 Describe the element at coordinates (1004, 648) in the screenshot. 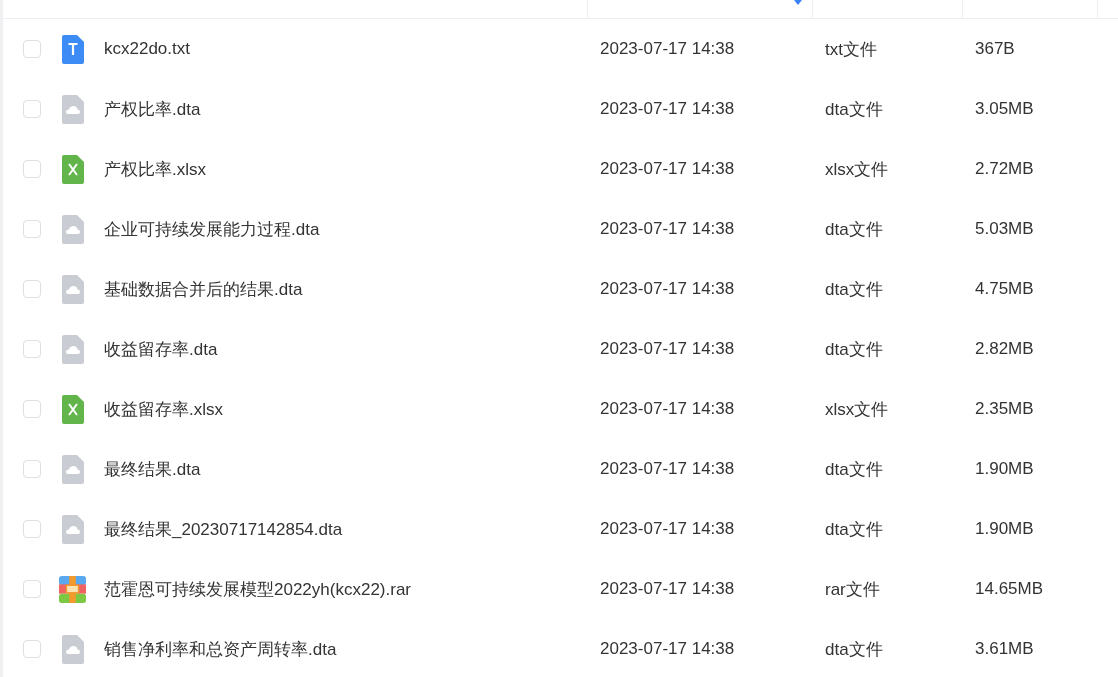

I see `file-size: 3.61MB` at that location.